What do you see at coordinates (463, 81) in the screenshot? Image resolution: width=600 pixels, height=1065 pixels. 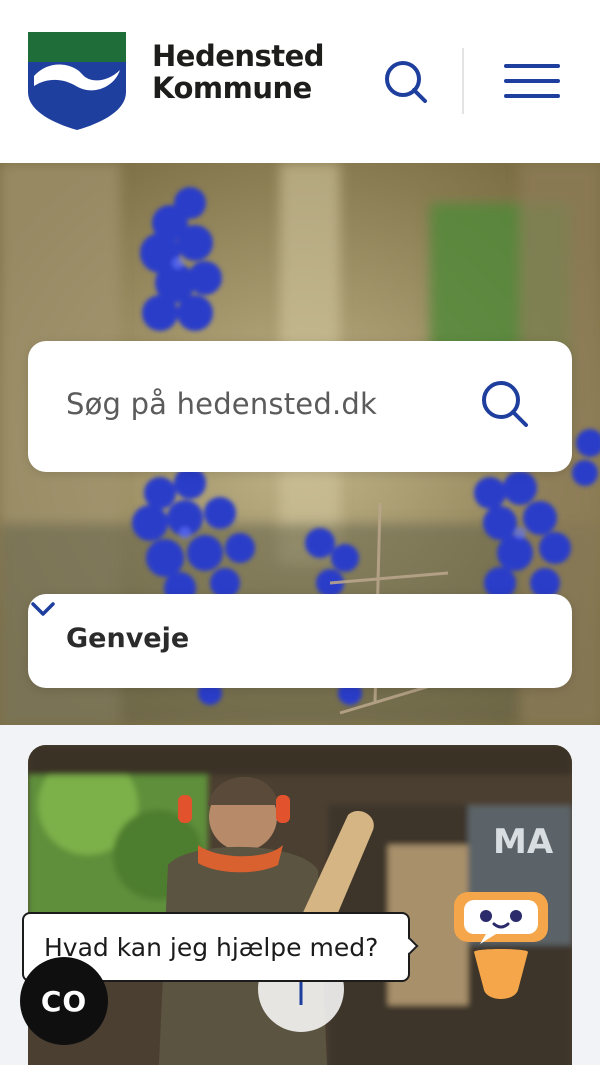 I see `header-divider` at bounding box center [463, 81].